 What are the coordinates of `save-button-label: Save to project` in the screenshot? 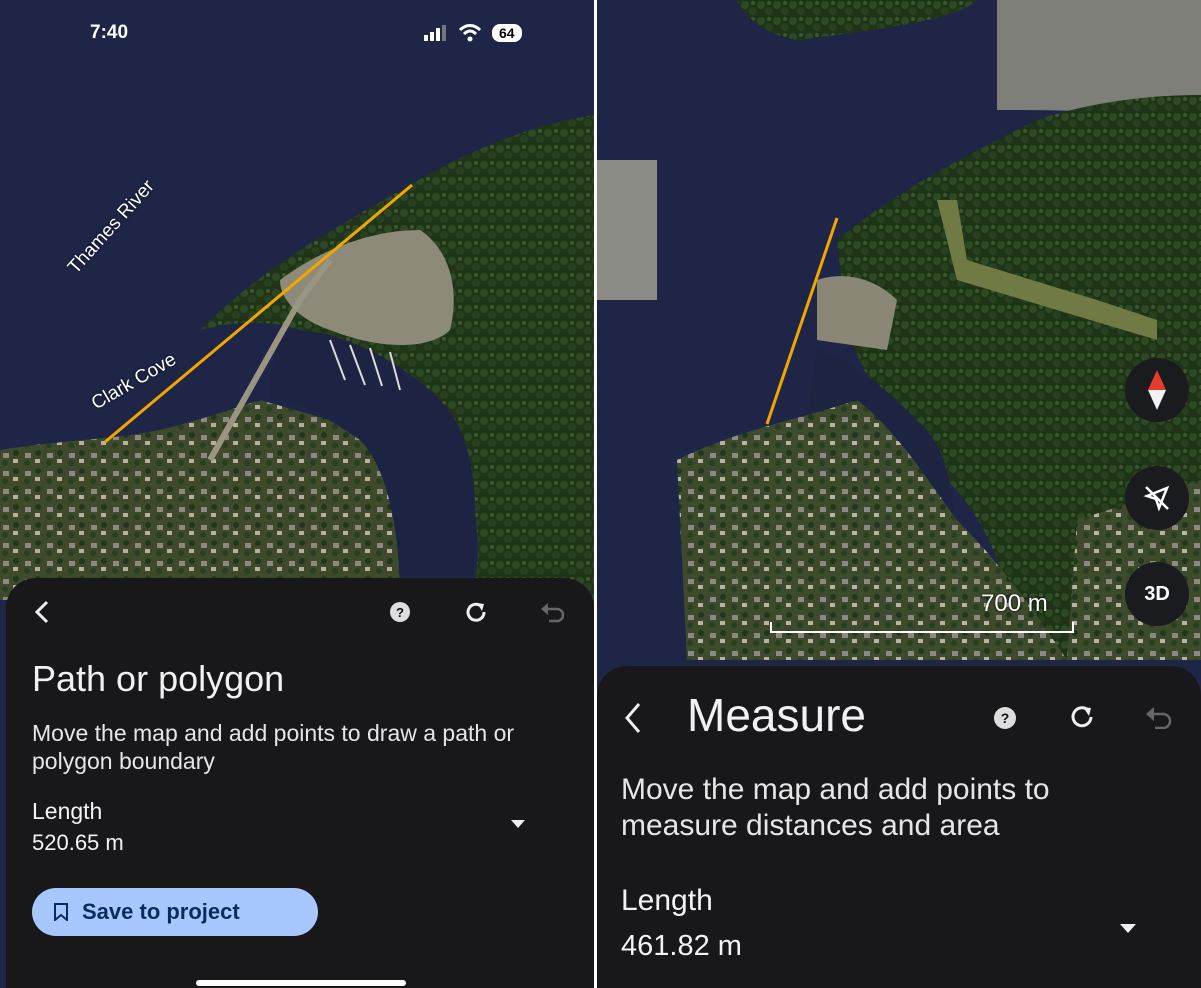 It's located at (161, 911).